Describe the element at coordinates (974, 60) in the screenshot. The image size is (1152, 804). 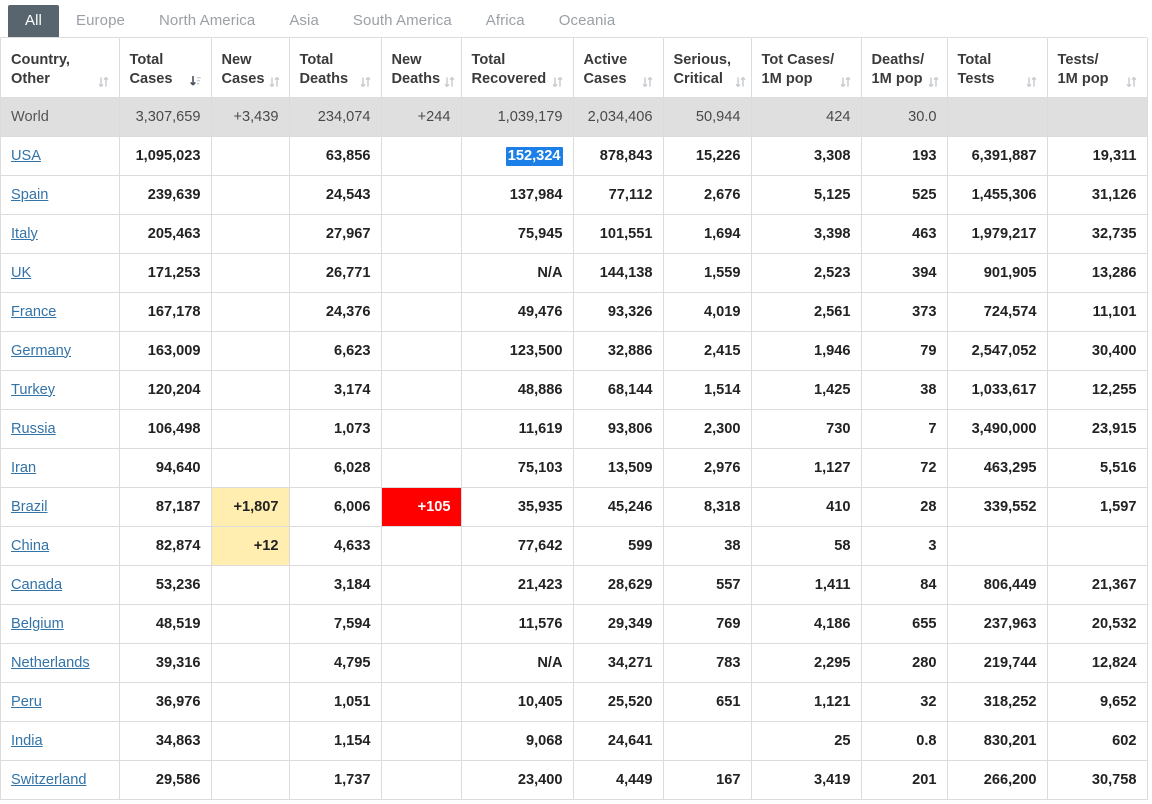
I see `column-header-line1: Total` at that location.